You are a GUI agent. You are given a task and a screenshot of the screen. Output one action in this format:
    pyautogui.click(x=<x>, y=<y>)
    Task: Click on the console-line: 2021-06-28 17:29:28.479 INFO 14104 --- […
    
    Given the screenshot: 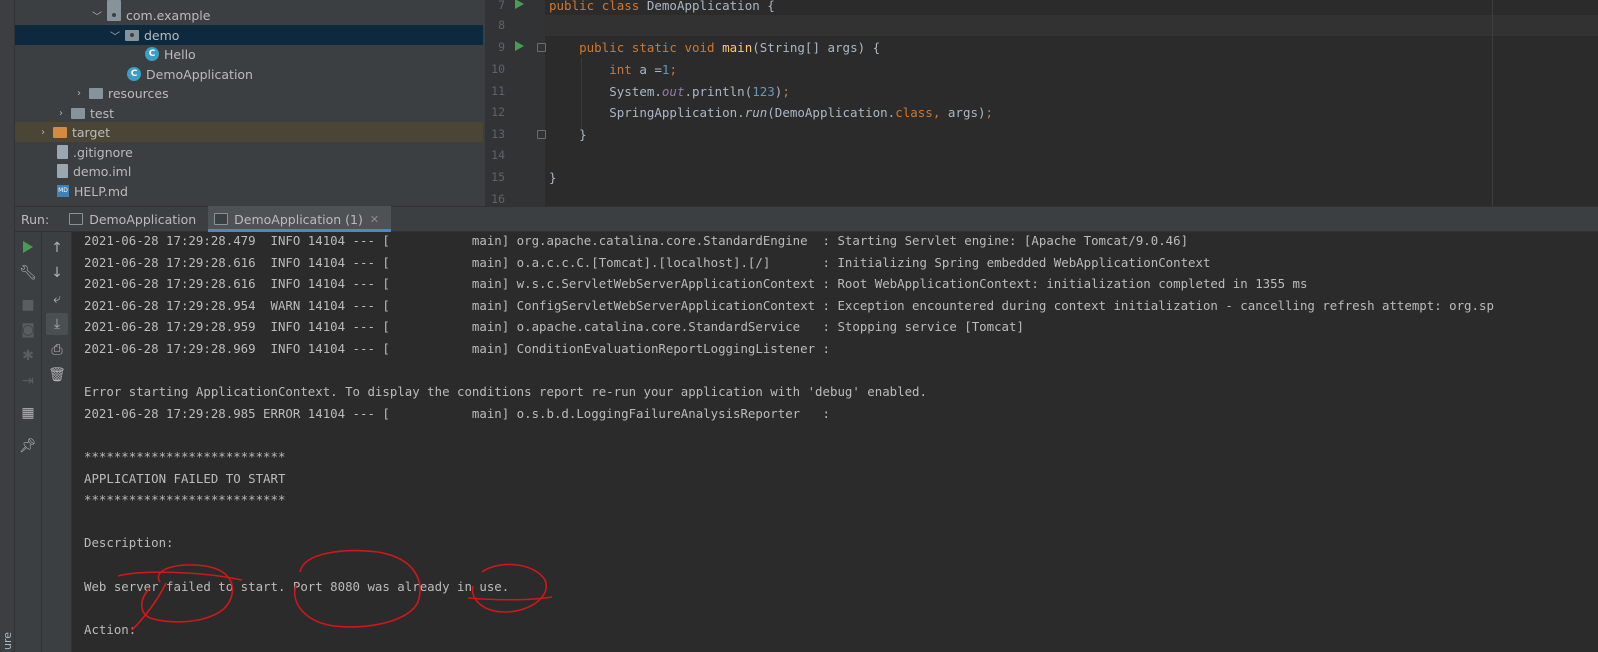 What is the action you would take?
    pyautogui.click(x=636, y=240)
    